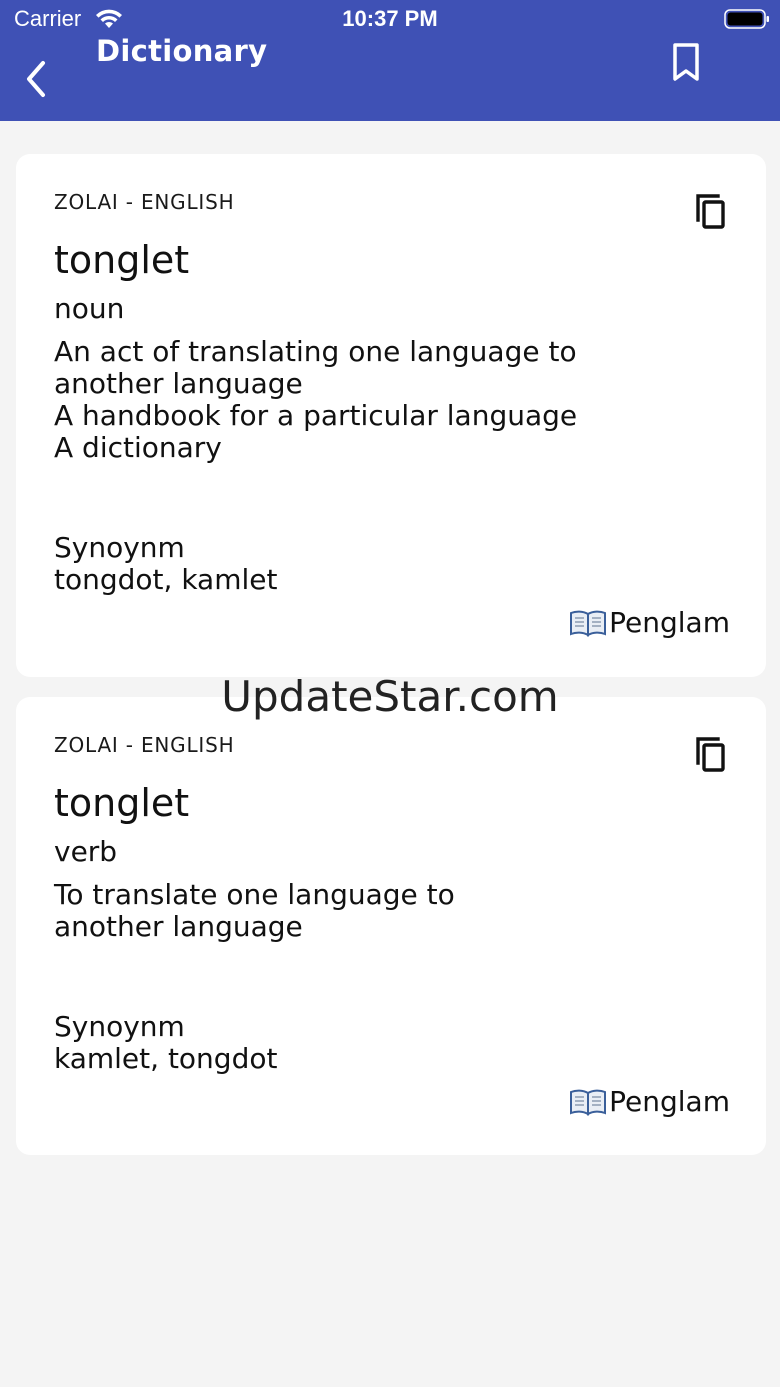 Image resolution: width=780 pixels, height=1387 pixels. I want to click on page-title: Dictionary, so click(182, 51).